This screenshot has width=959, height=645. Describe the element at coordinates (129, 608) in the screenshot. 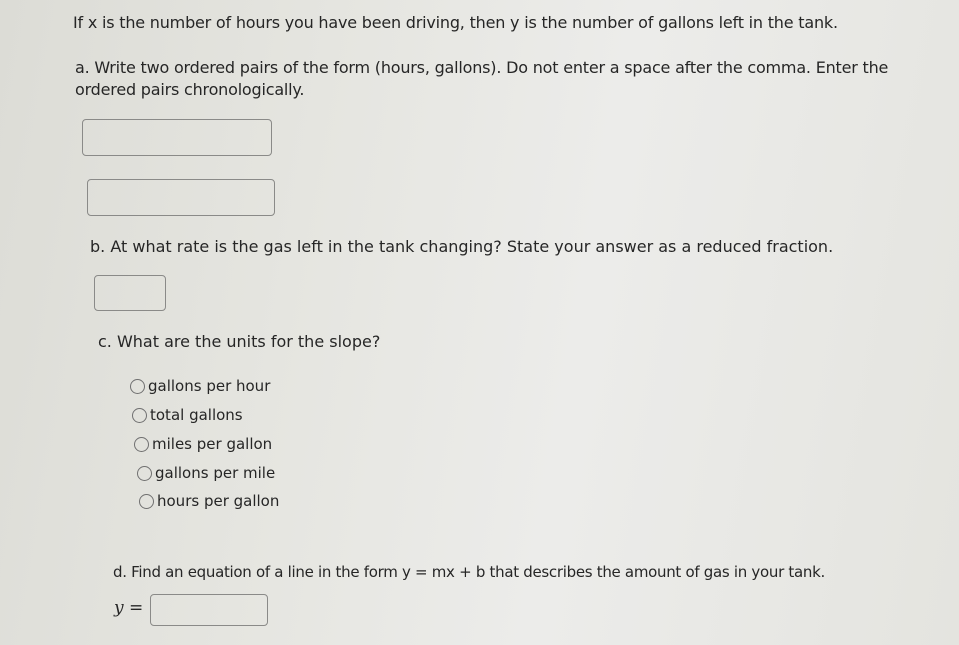

I see `equation-label: y =` at that location.